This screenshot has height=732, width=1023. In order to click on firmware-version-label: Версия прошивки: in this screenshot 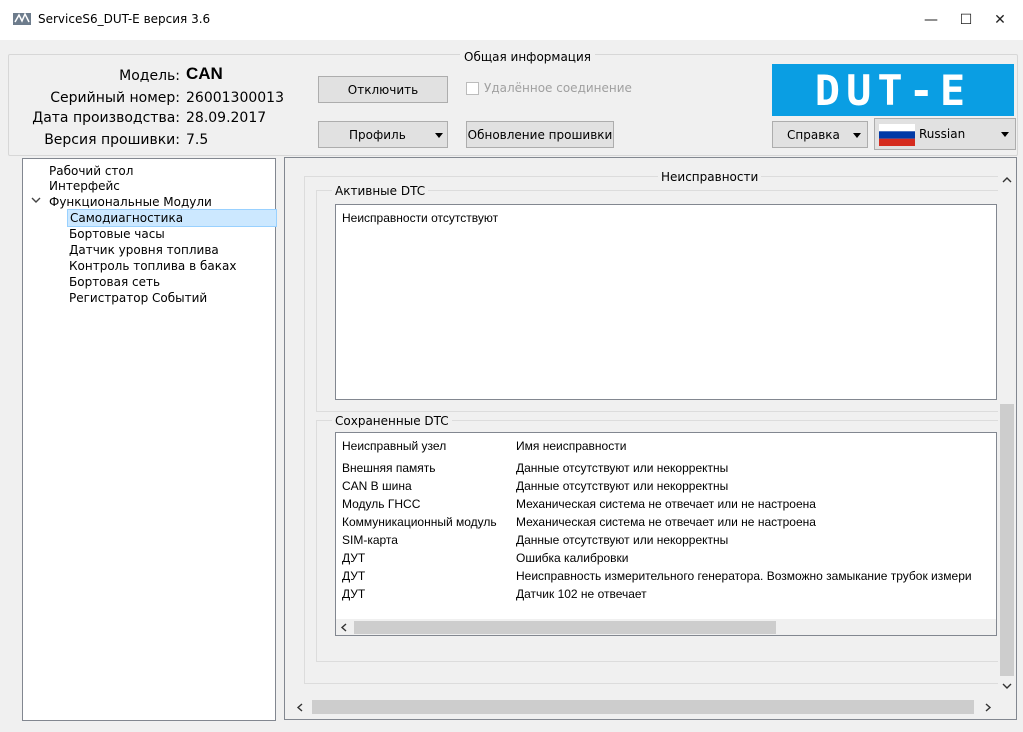, I will do `click(112, 140)`.